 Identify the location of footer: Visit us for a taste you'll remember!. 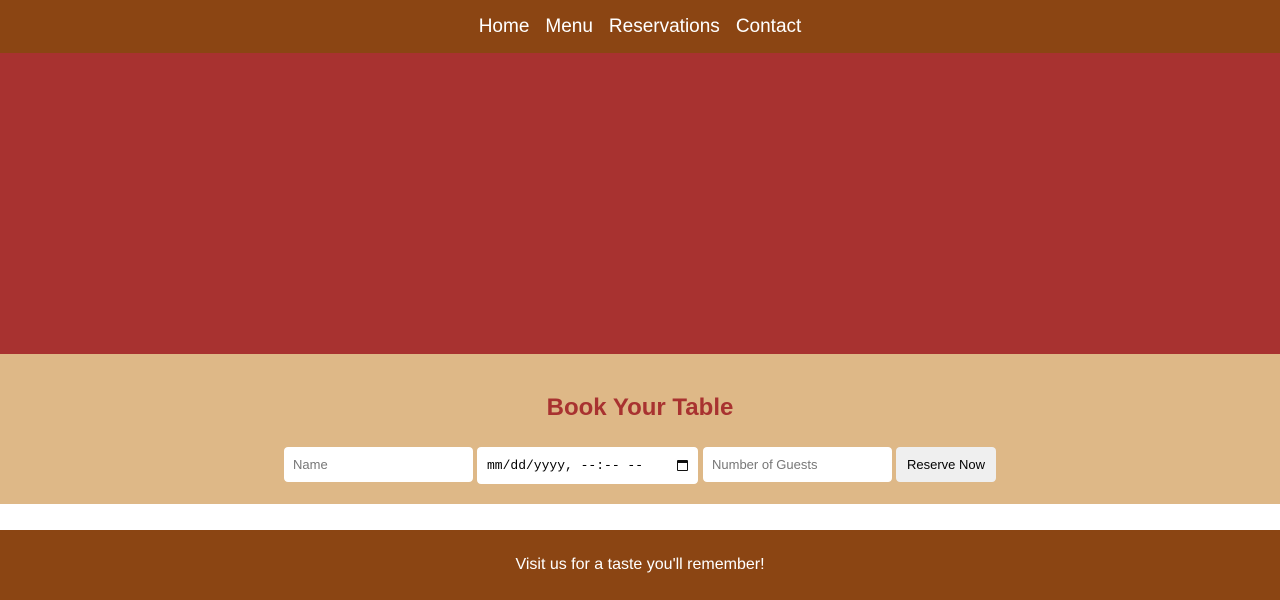
(640, 565).